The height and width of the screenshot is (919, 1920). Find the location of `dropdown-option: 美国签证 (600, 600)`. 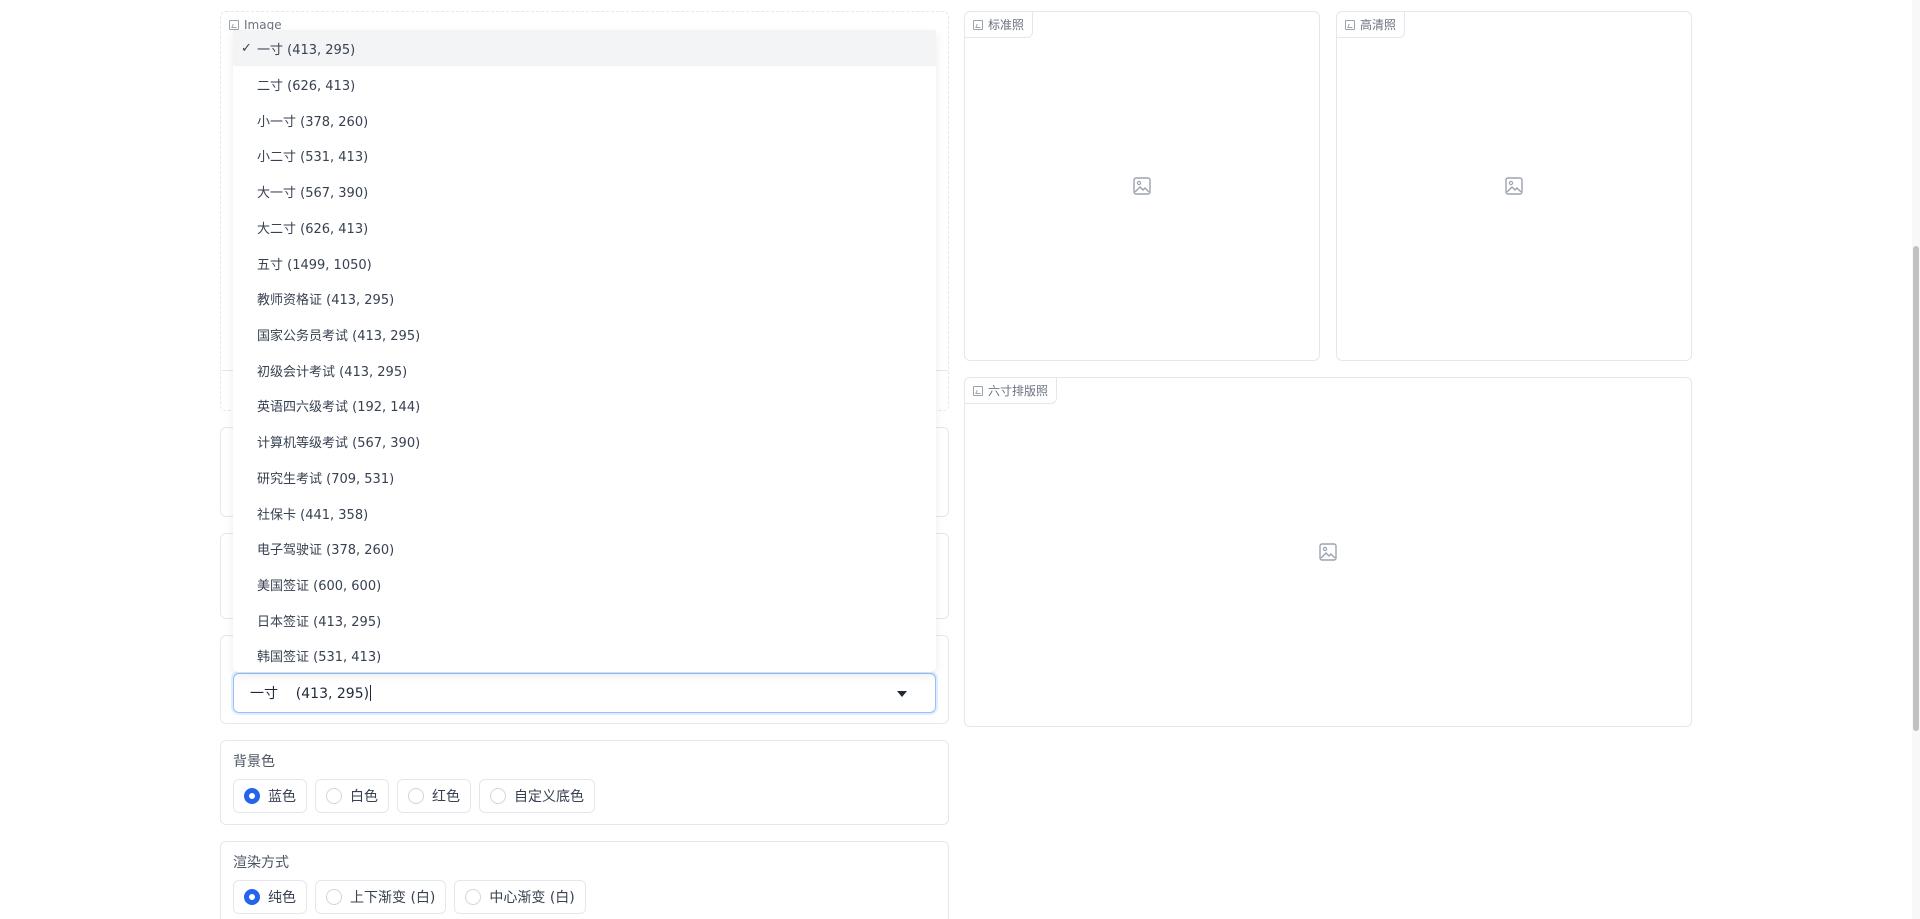

dropdown-option: 美国签证 (600, 600) is located at coordinates (584, 584).